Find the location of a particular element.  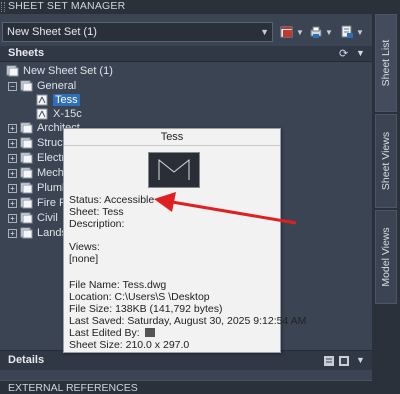

preview-view-icon is located at coordinates (344, 361).